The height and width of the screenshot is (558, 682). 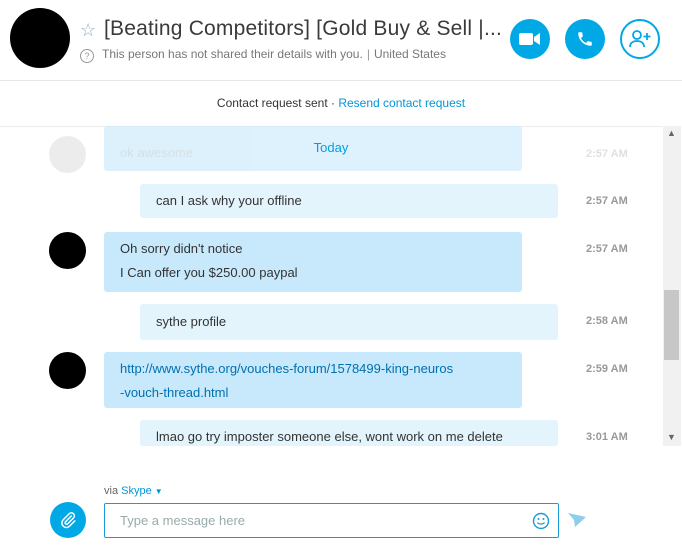 I want to click on chevron-down-icon: ▼, so click(x=158, y=491).